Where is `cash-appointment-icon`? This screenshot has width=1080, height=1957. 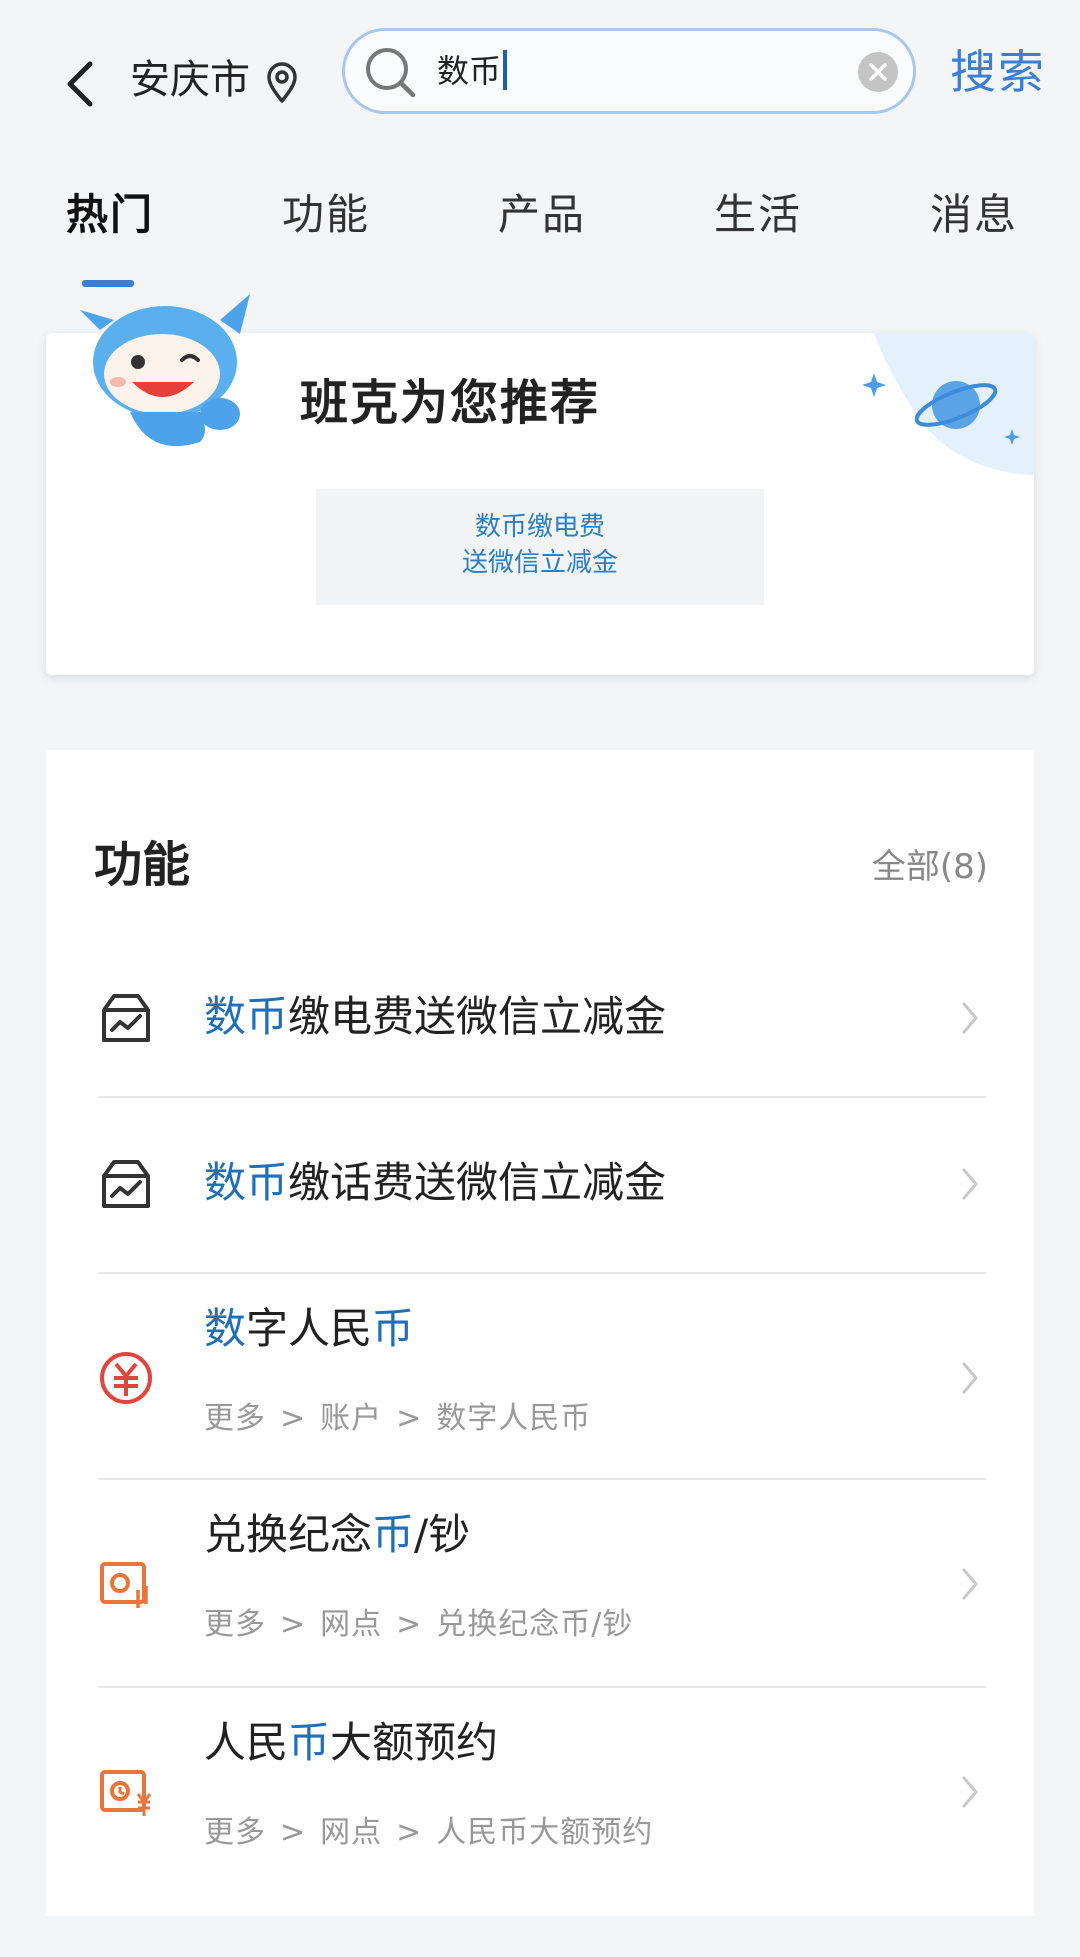
cash-appointment-icon is located at coordinates (126, 1793).